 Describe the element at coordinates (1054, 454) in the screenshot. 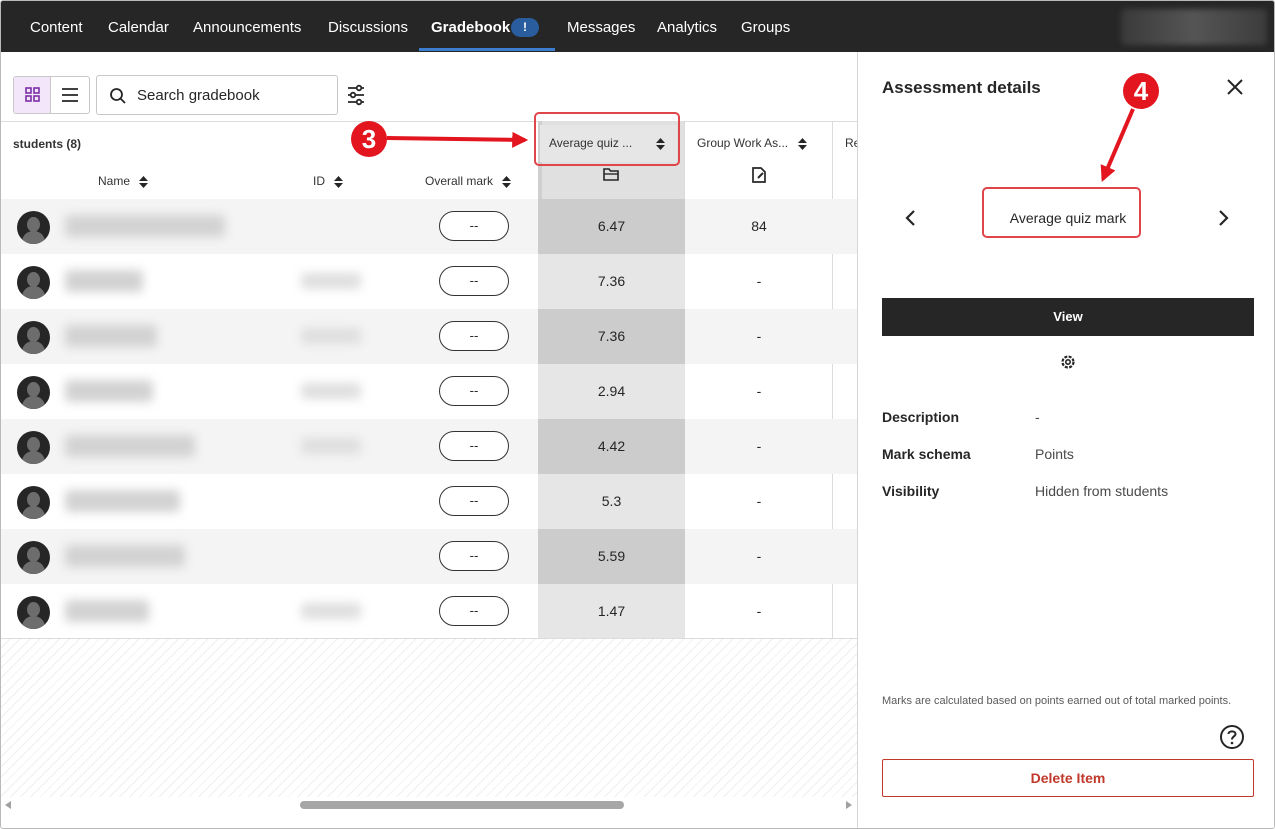

I see `mark-schema-value: Points` at that location.